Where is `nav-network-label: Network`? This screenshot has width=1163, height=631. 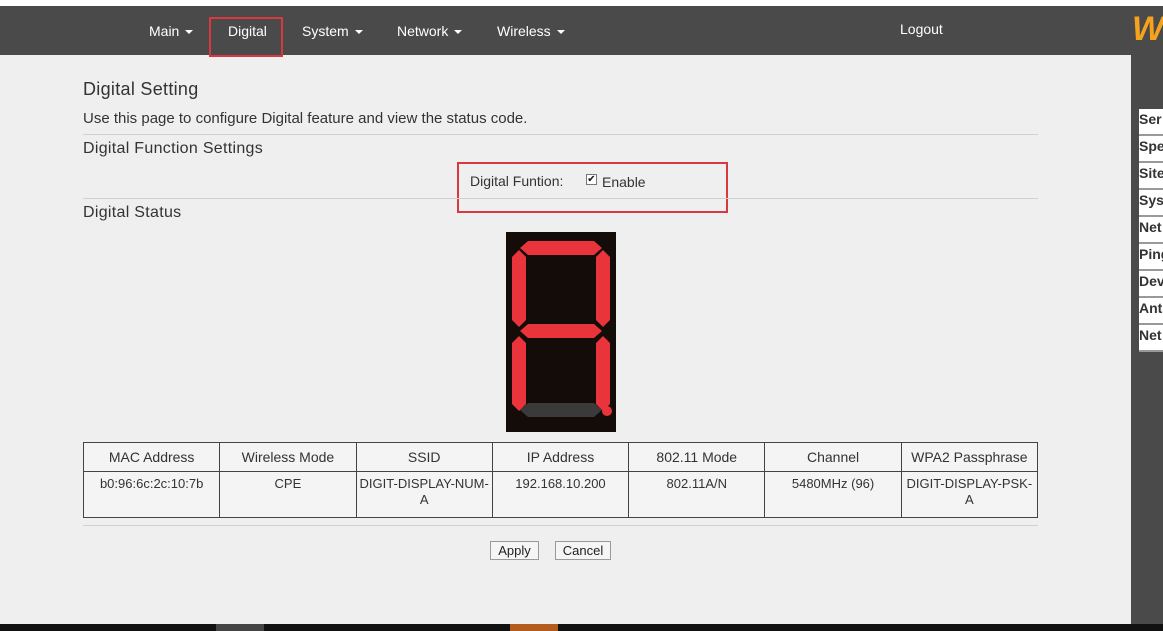
nav-network-label: Network is located at coordinates (423, 31).